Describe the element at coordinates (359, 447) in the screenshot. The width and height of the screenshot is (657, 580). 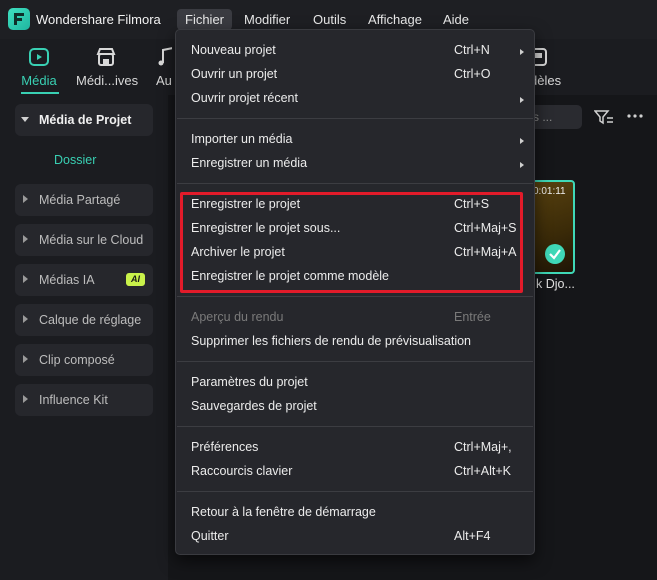
I see `menu-item-preferences: Préférences Ctrl+Maj+,` at that location.